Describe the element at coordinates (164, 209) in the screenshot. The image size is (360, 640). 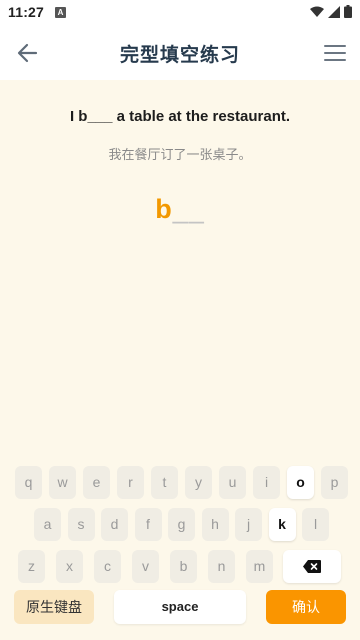
I see `answer-typed-text: b` at that location.